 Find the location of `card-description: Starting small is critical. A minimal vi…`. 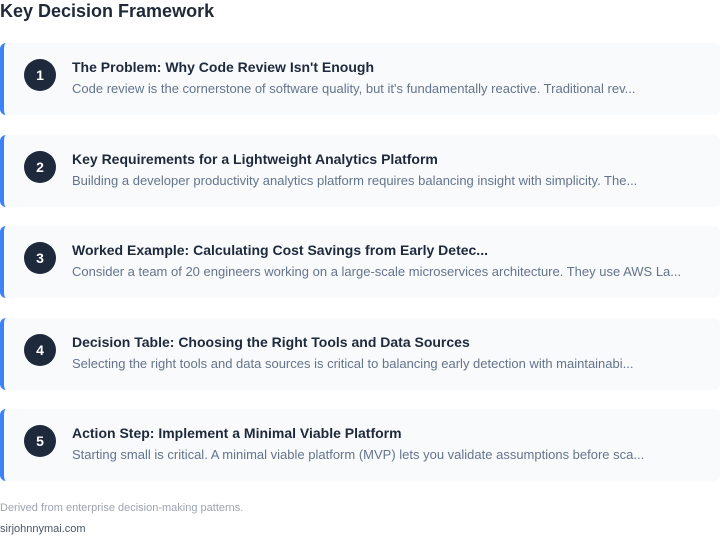

card-description: Starting small is critical. A minimal vi… is located at coordinates (358, 454).